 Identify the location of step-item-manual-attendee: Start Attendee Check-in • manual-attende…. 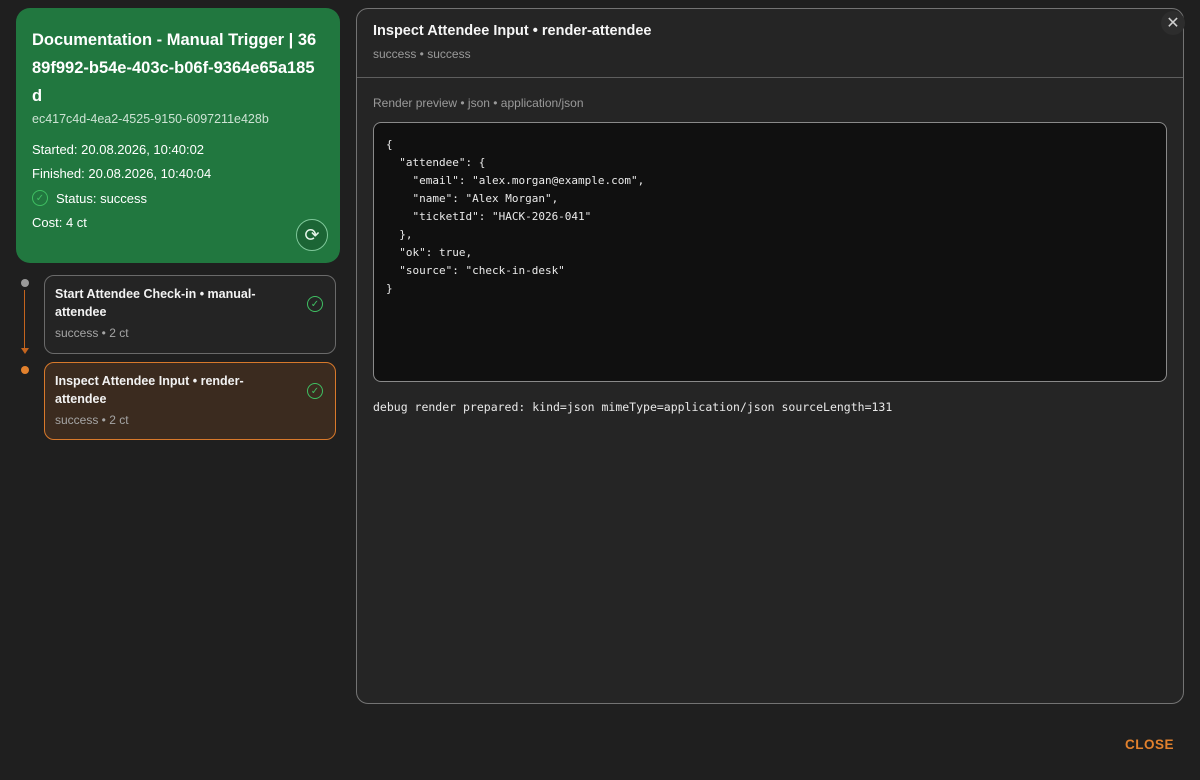
(190, 314).